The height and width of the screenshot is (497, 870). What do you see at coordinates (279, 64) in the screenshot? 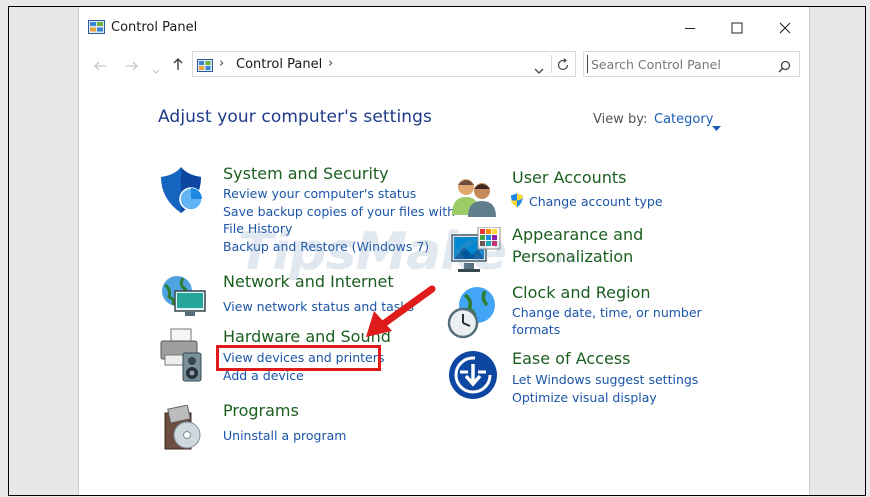
I see `breadcrumb-control-panel: Control Panel` at bounding box center [279, 64].